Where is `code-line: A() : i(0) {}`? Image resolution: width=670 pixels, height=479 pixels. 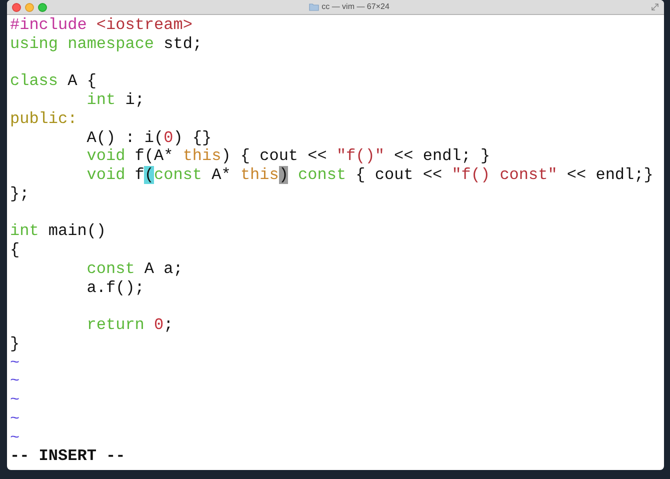
code-line: A() : i(0) {} is located at coordinates (149, 138).